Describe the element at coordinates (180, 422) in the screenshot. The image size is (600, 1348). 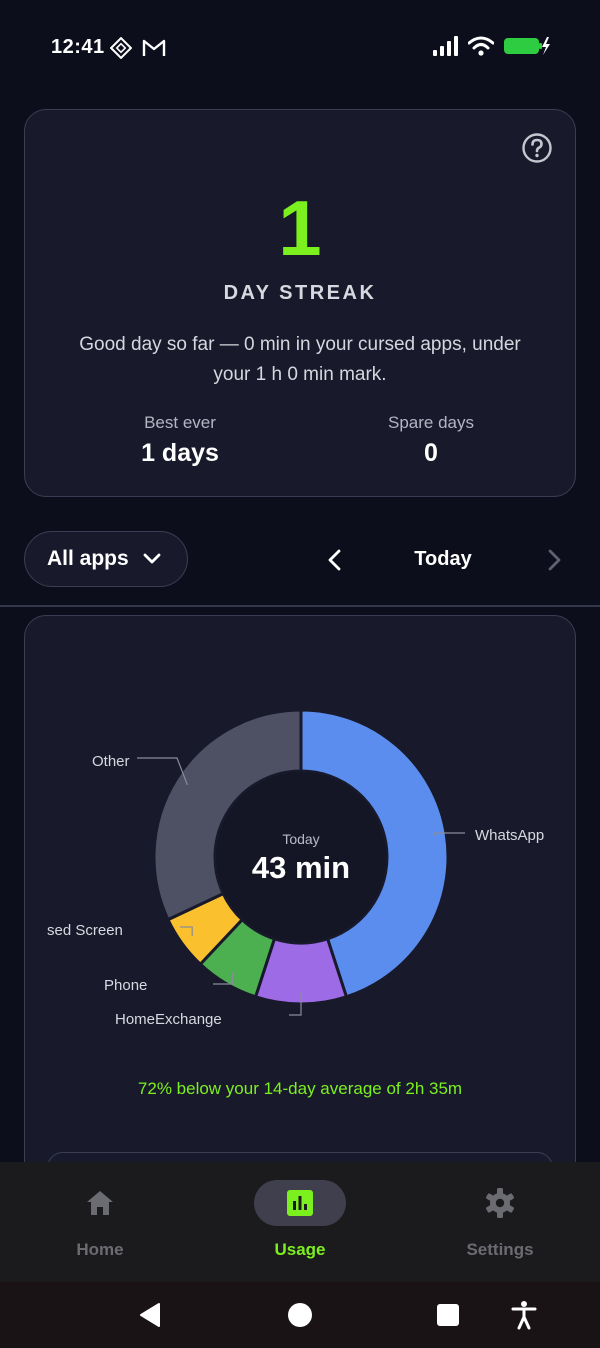
I see `best-ever-label: Best ever` at that location.